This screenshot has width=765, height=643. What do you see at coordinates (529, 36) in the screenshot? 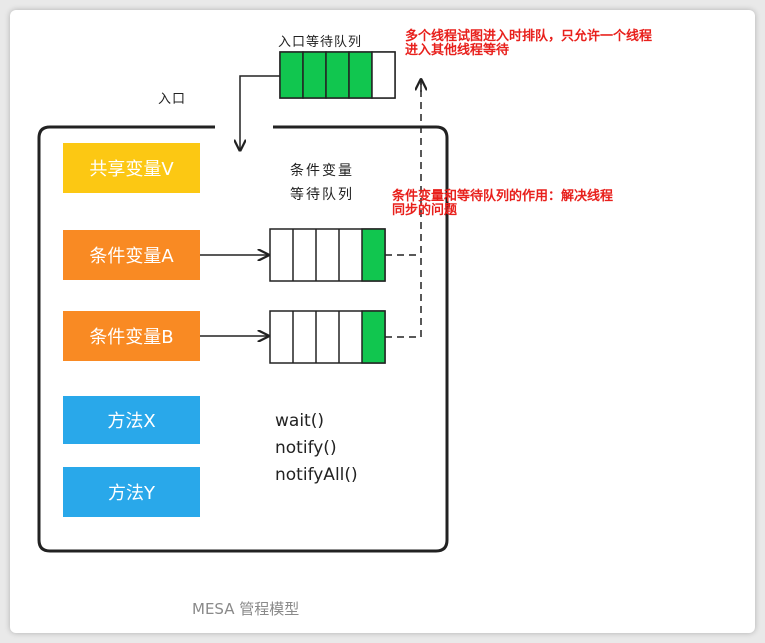
I see `note-entry-line1: 多个线程试图进入时排队，只允许一个线程` at bounding box center [529, 36].